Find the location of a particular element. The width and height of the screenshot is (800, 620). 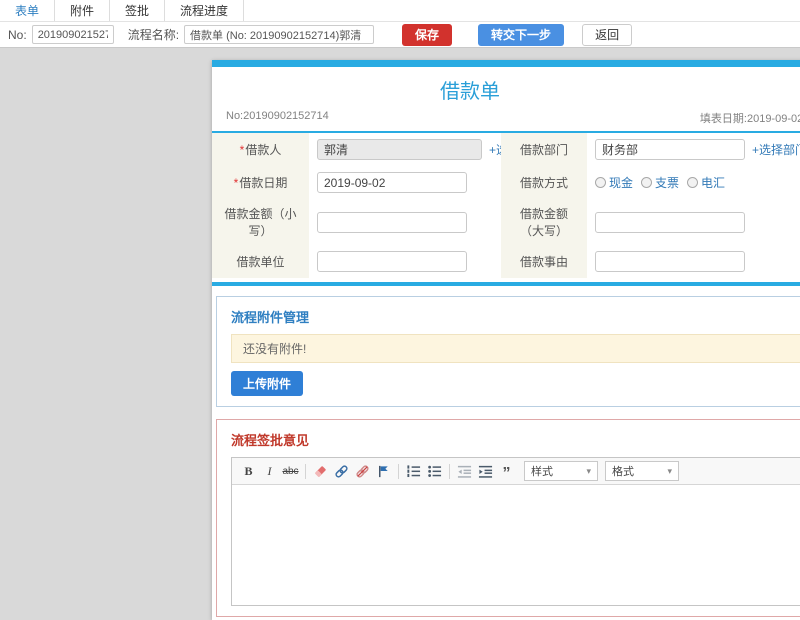

tab-process-progress: 流程进度 is located at coordinates (205, 10).